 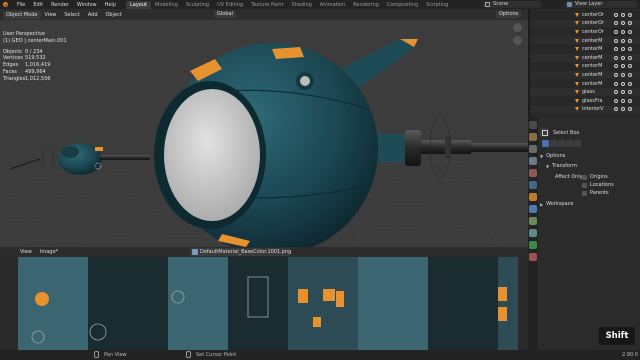 What do you see at coordinates (240, 252) in the screenshot?
I see `image-datablock-field: DefaultMaterial_BaseColor.1001.png` at bounding box center [240, 252].